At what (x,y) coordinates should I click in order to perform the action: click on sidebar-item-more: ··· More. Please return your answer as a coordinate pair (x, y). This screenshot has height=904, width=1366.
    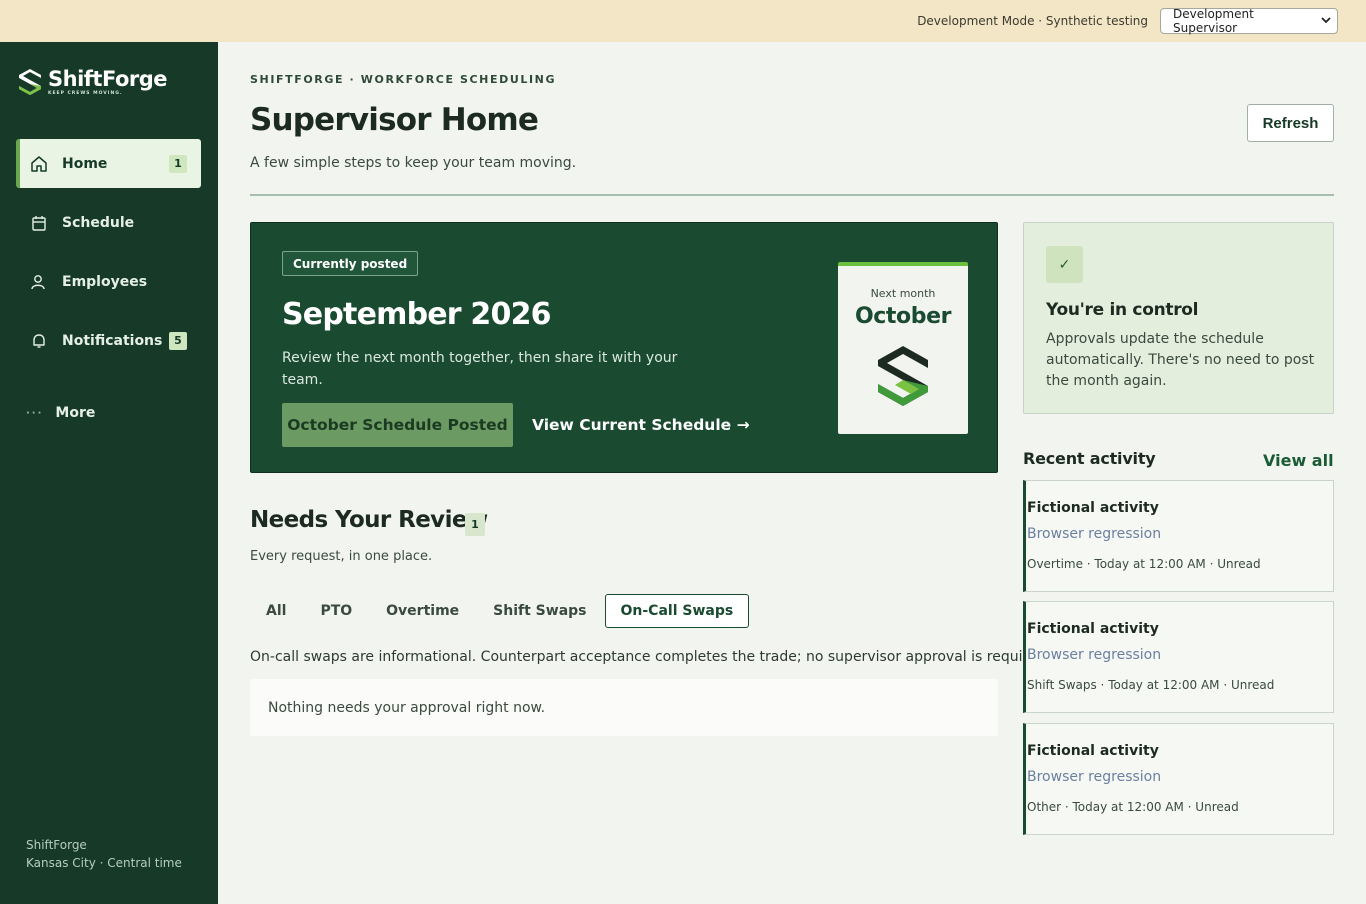
    Looking at the image, I should click on (60, 413).